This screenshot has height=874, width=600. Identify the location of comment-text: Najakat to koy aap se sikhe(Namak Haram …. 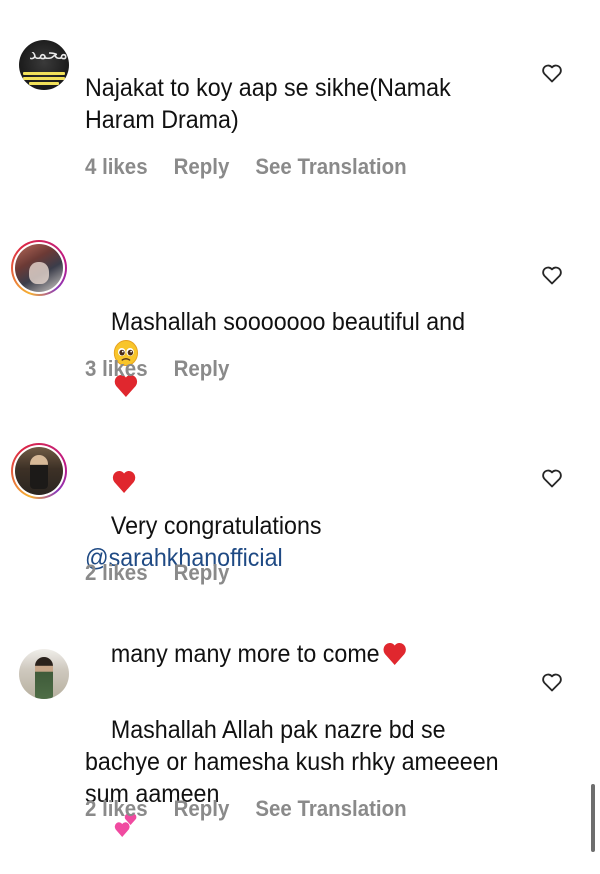
(271, 104).